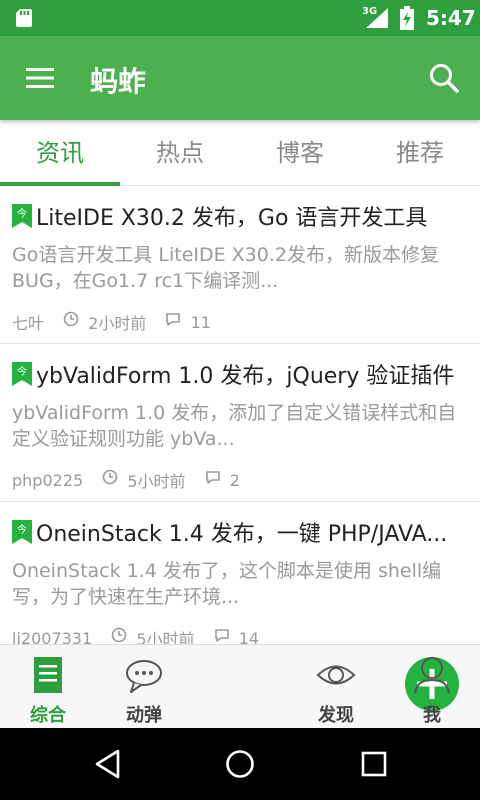  Describe the element at coordinates (240, 18) in the screenshot. I see `status-bar: 3G 5:47` at that location.